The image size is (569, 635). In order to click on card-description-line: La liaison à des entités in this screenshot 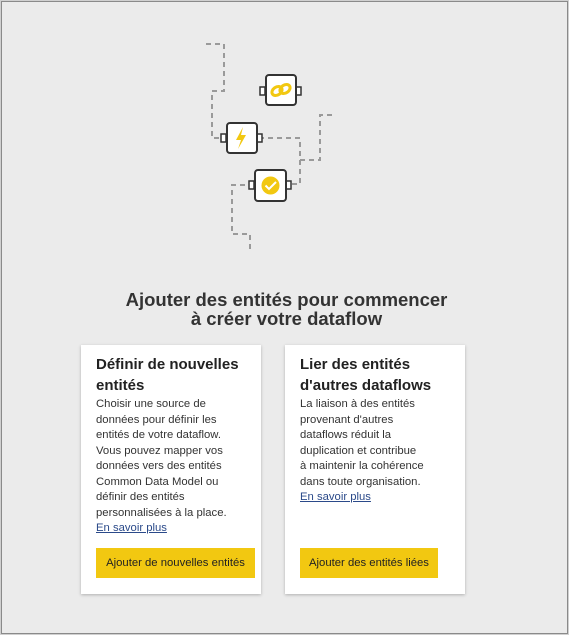, I will do `click(357, 404)`.